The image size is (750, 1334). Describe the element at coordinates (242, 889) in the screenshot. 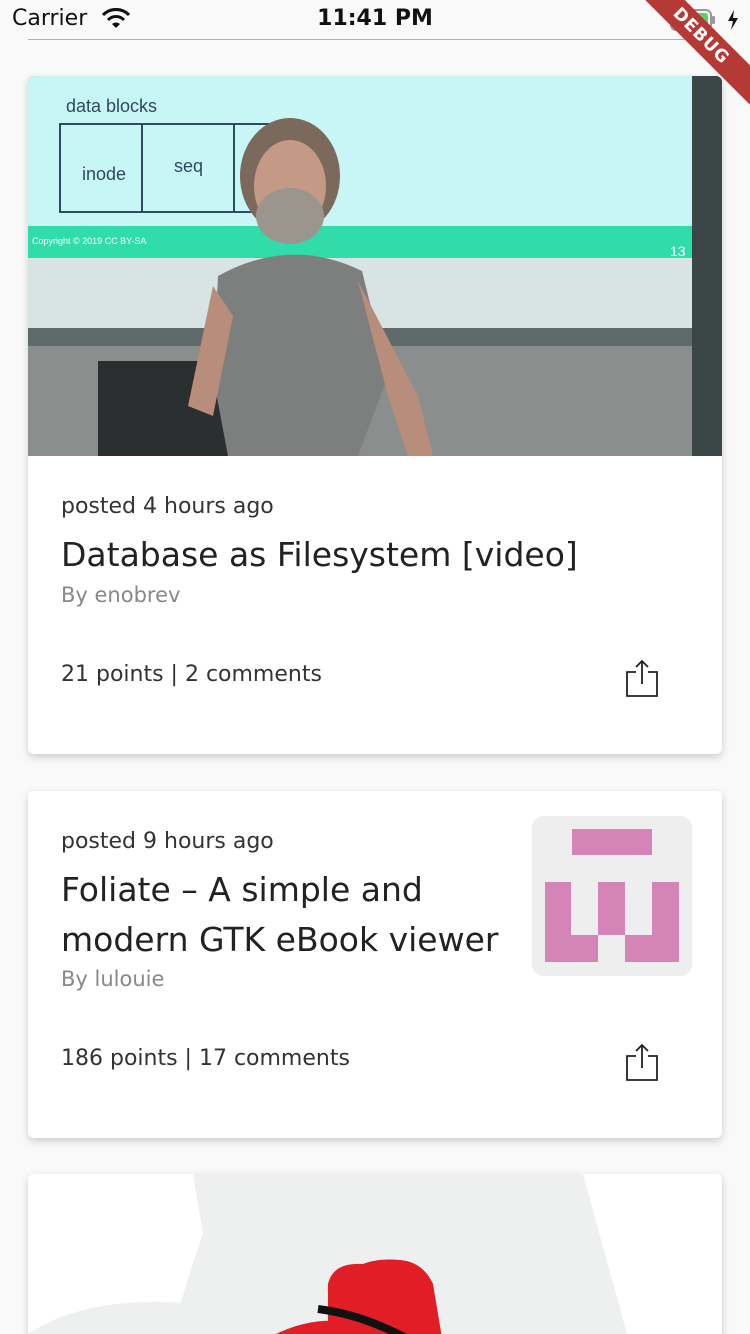

I see `story-title-line: Foliate – A simple and` at that location.